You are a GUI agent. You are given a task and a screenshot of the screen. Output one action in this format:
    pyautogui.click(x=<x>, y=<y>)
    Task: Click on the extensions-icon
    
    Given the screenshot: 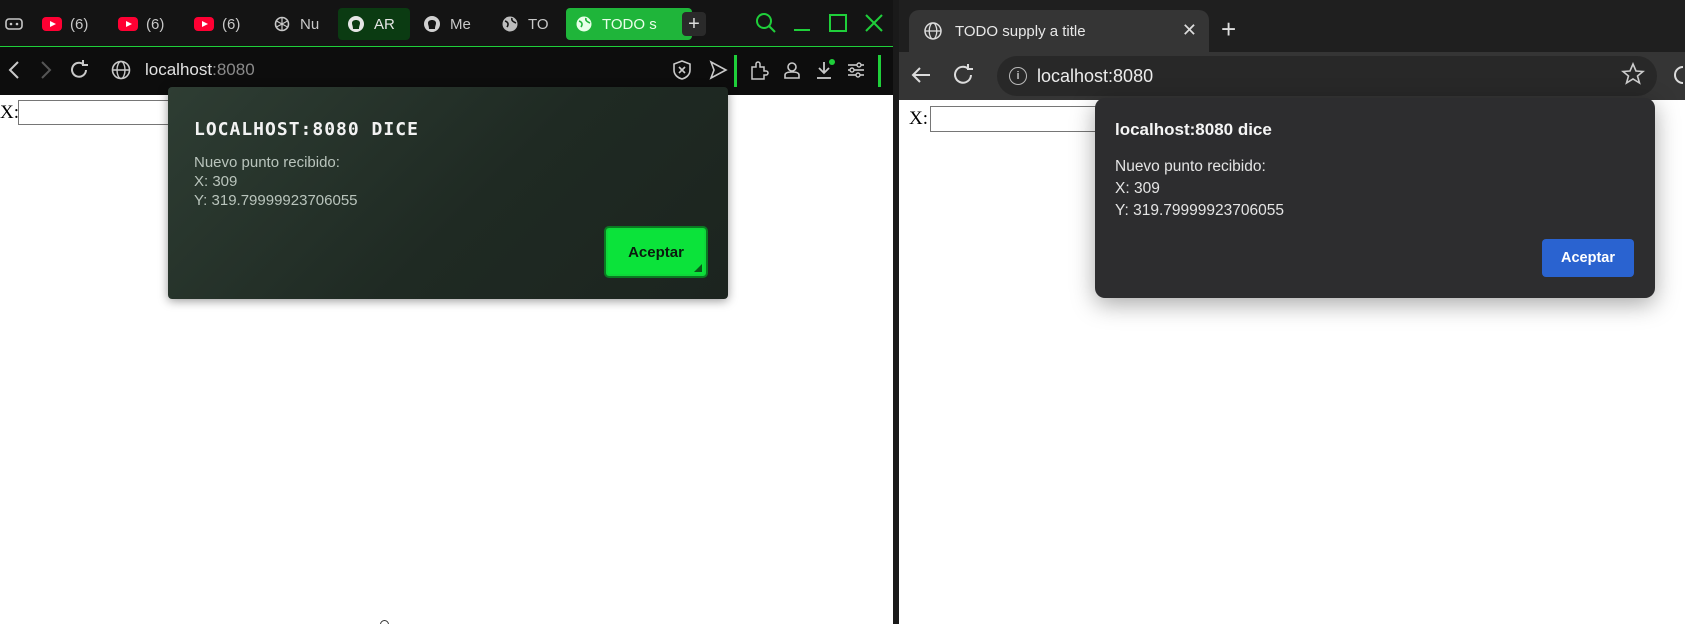 What is the action you would take?
    pyautogui.click(x=759, y=72)
    